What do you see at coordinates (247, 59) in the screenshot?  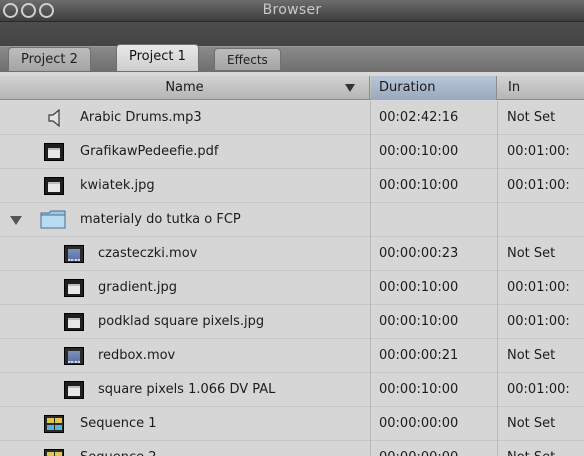 I see `tab-effects: Effects` at bounding box center [247, 59].